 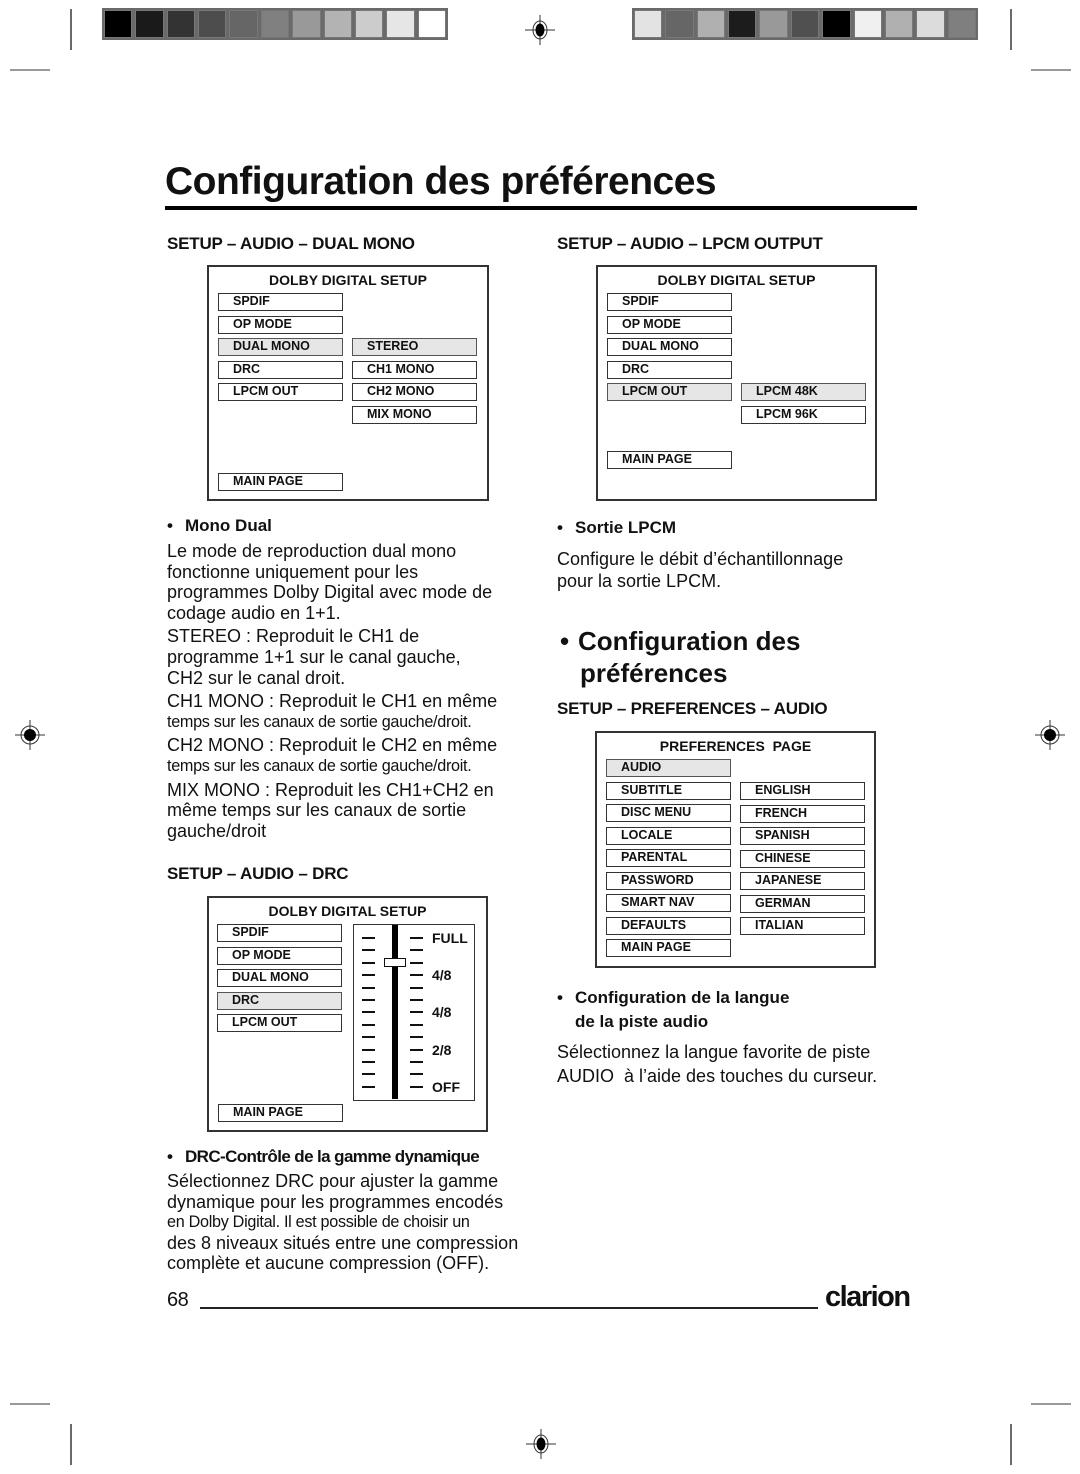 What do you see at coordinates (332, 745) in the screenshot?
I see `text-line: CH2 MONO : Reproduit le CH2 en même` at bounding box center [332, 745].